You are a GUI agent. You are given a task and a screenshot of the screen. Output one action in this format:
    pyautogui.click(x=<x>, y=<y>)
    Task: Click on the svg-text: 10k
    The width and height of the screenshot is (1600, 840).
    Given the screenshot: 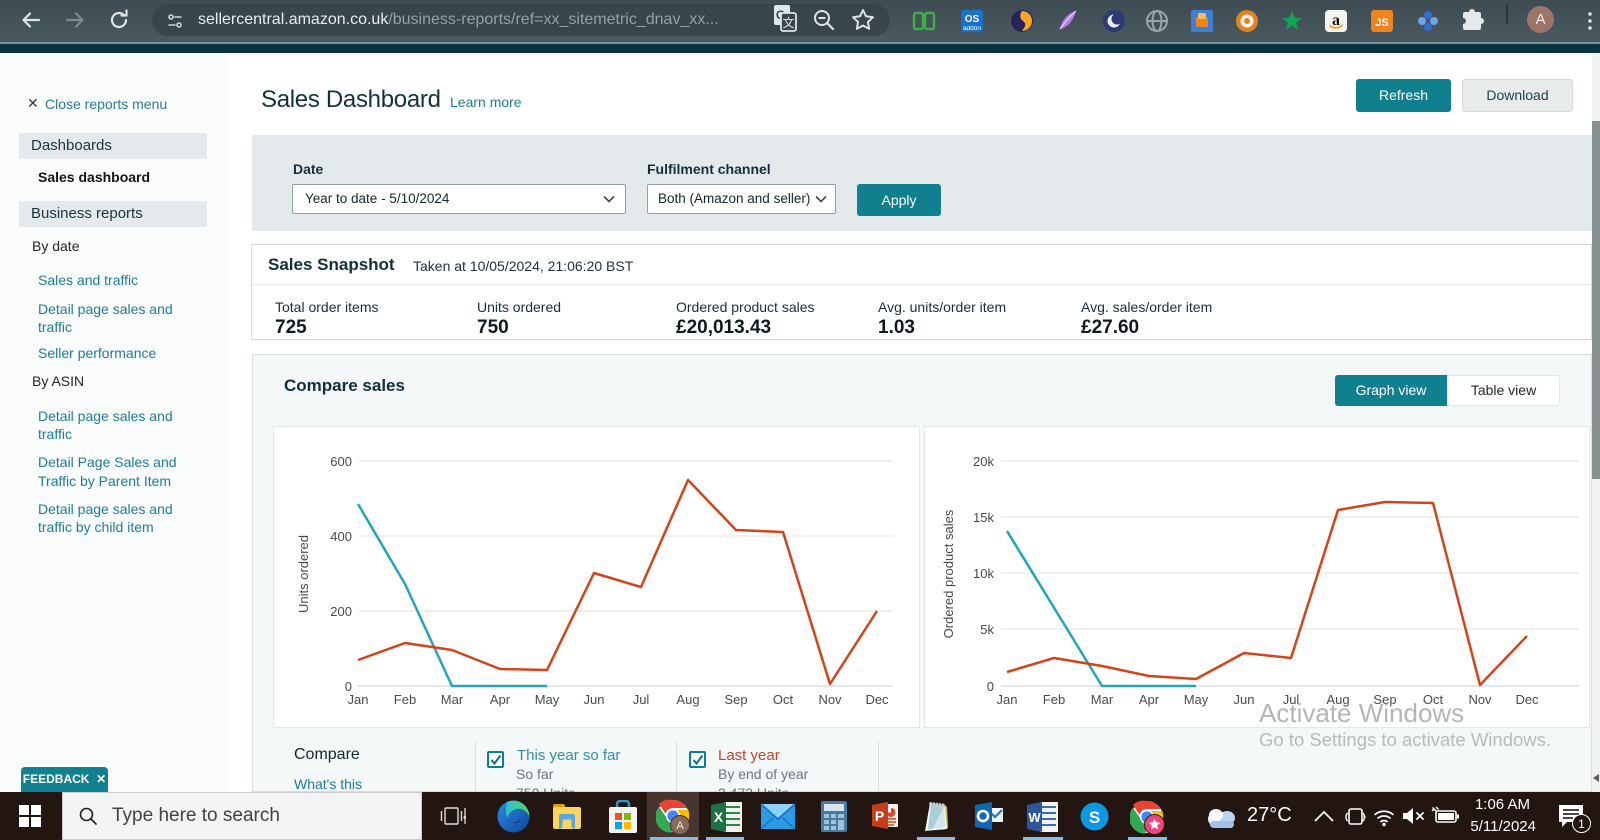 What is the action you would take?
    pyautogui.click(x=983, y=573)
    